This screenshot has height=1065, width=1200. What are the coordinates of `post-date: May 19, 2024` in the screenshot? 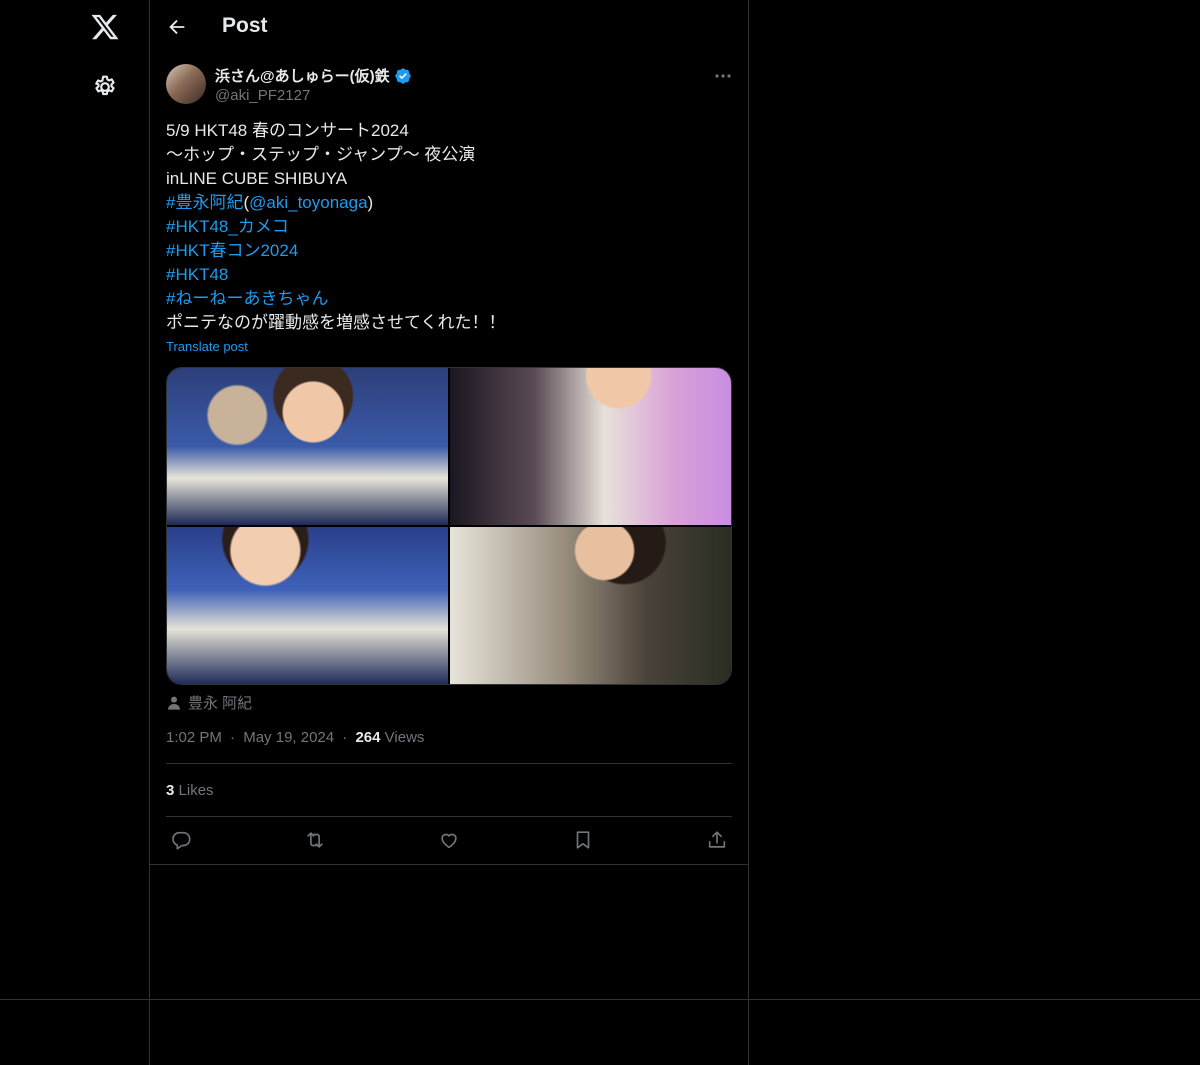 It's located at (288, 737).